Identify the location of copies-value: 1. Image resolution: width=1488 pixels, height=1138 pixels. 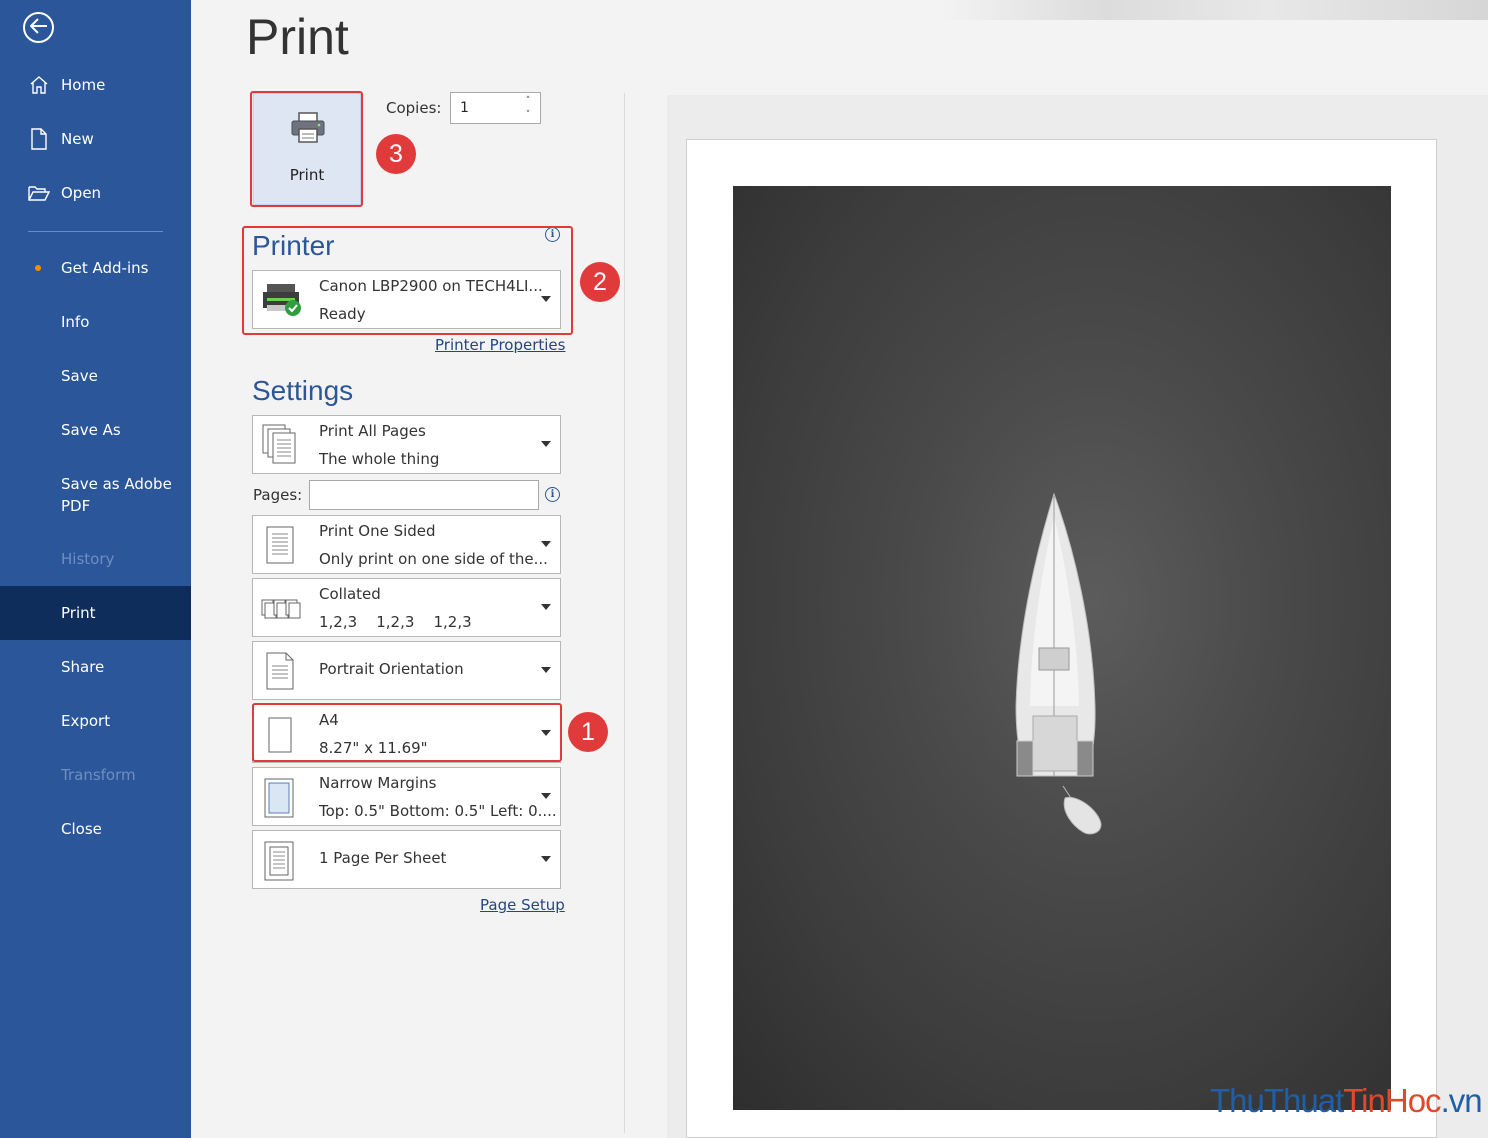
(464, 108).